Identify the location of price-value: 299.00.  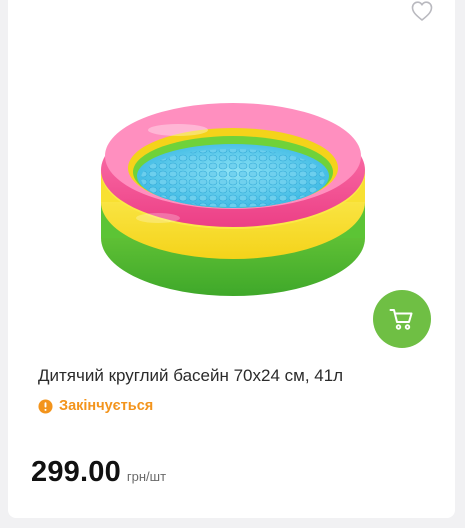
(76, 472).